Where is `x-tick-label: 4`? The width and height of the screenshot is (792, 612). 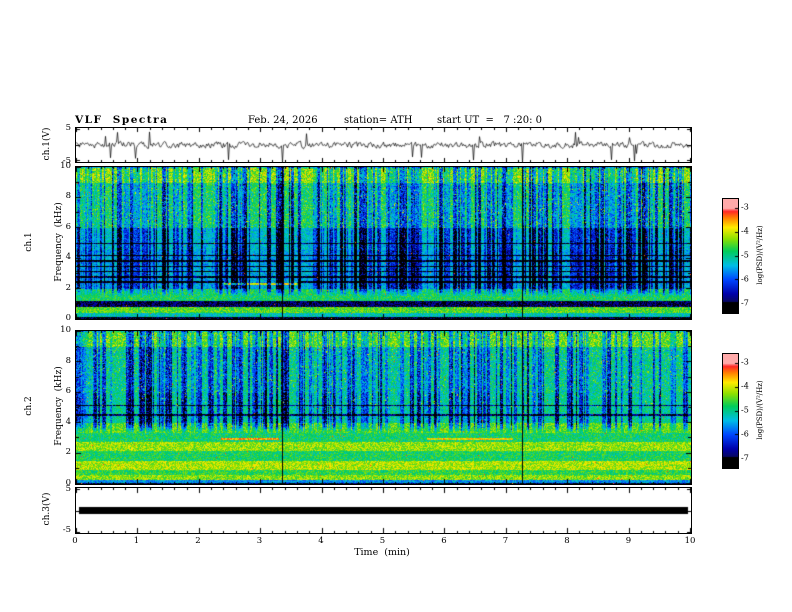 x-tick-label: 4 is located at coordinates (321, 541).